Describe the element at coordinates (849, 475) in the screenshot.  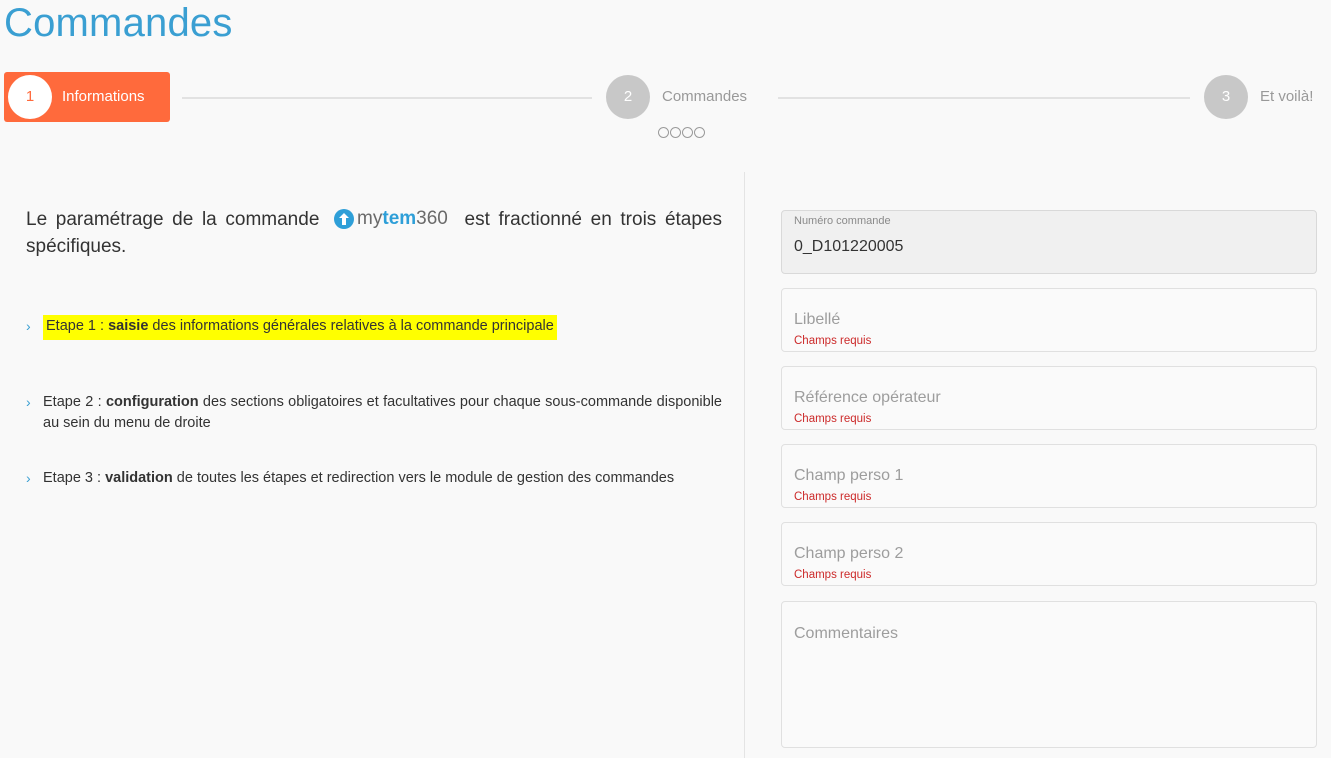
I see `field-placeholder: Champ perso 1` at that location.